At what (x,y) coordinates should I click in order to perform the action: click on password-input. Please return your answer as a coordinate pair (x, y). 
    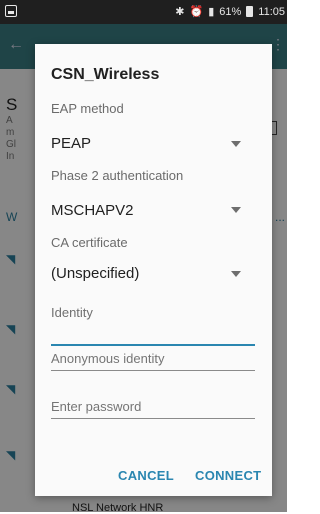
    Looking at the image, I should click on (151, 406).